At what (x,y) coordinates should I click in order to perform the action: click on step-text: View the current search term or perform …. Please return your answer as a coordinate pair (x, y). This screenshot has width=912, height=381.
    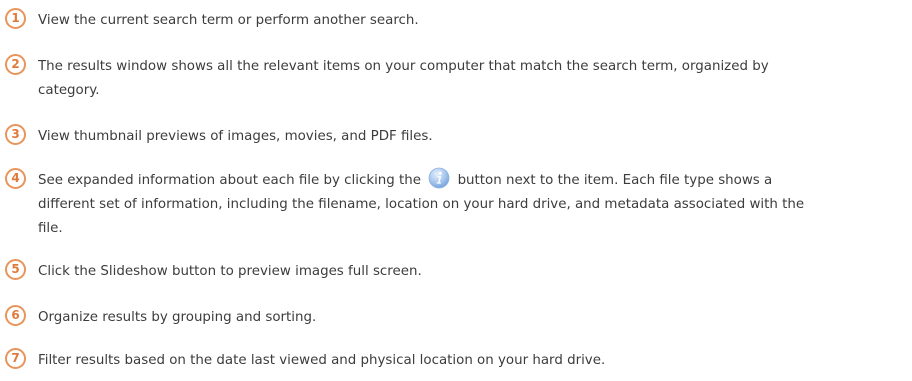
    Looking at the image, I should click on (228, 20).